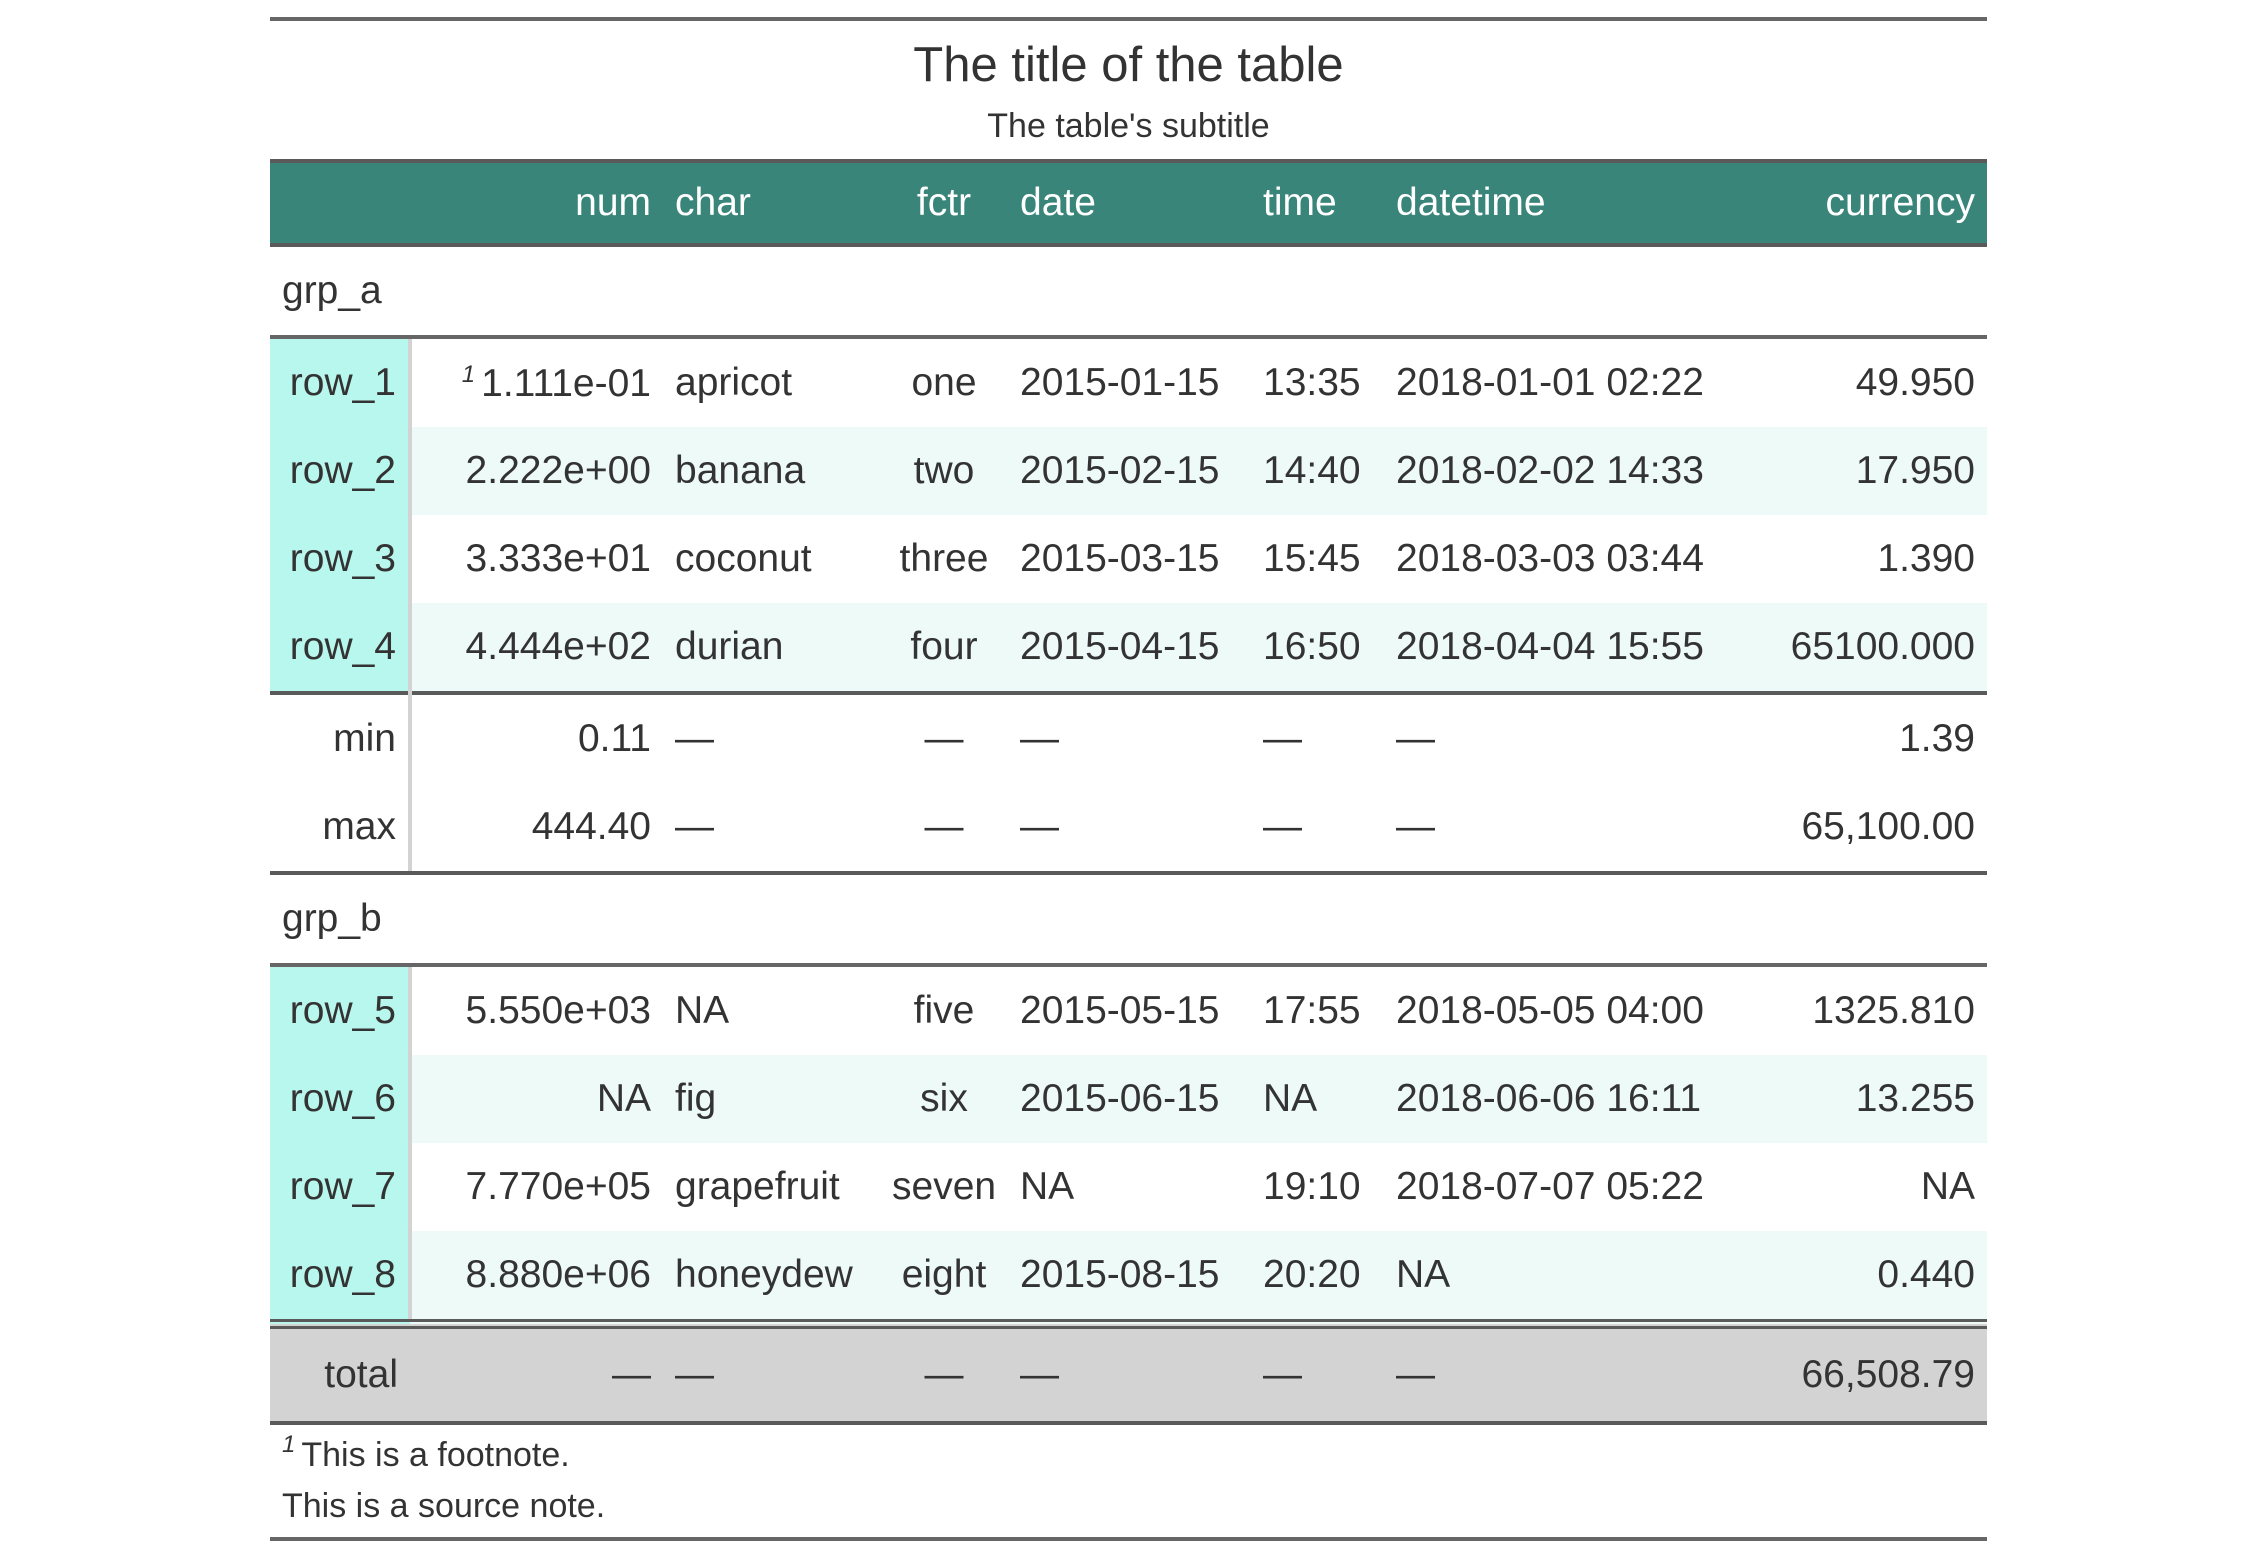 This screenshot has width=2250, height=1552. What do you see at coordinates (1129, 203) in the screenshot?
I see `column-header-date: date` at bounding box center [1129, 203].